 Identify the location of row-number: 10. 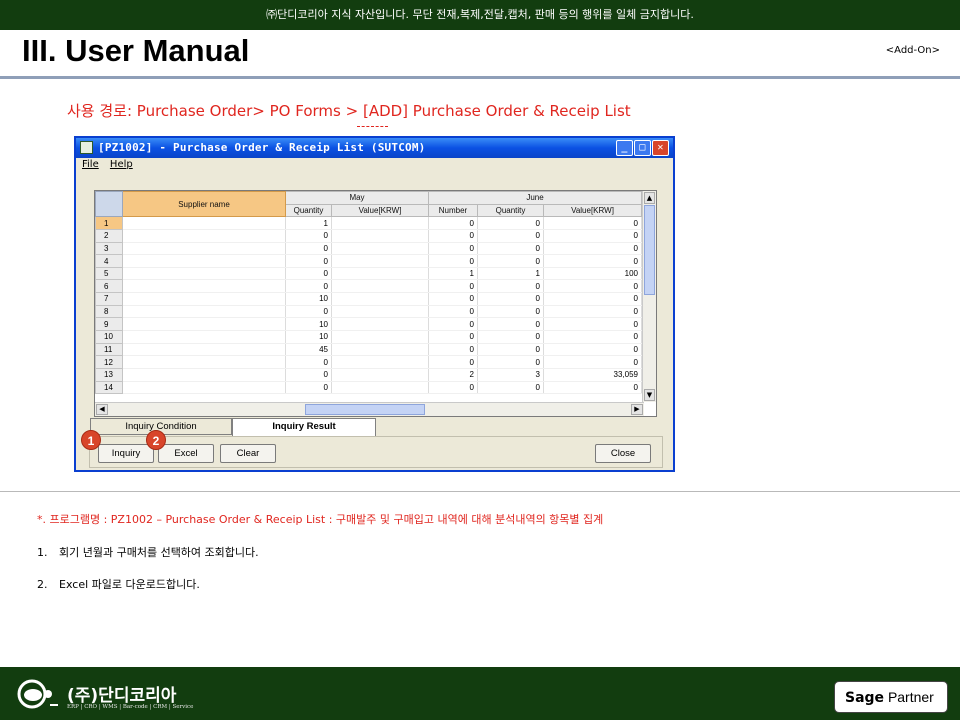
(109, 337).